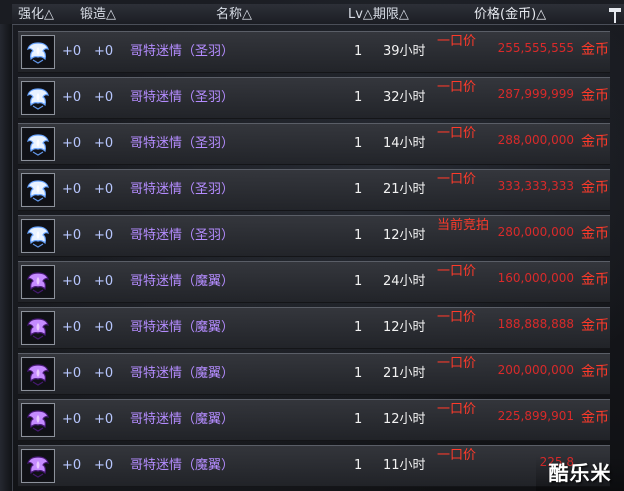  What do you see at coordinates (36, 15) in the screenshot?
I see `sort-enhance-header: 强化△` at bounding box center [36, 15].